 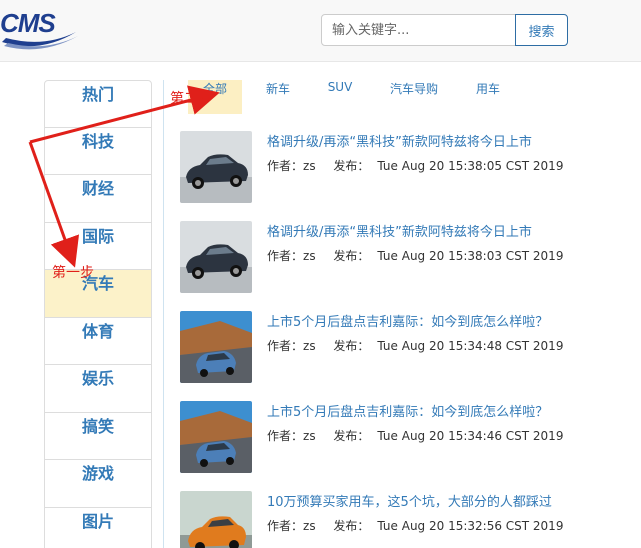 What do you see at coordinates (418, 30) in the screenshot?
I see `search-input` at bounding box center [418, 30].